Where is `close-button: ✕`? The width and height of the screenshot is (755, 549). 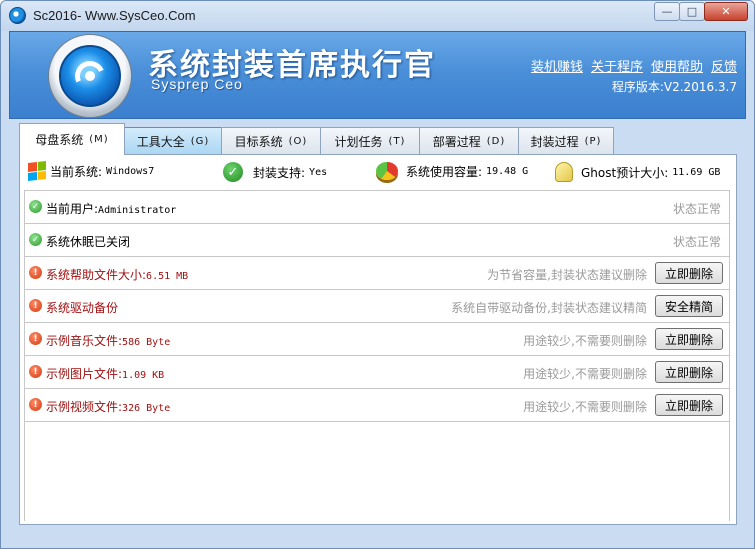
close-button: ✕ is located at coordinates (726, 11).